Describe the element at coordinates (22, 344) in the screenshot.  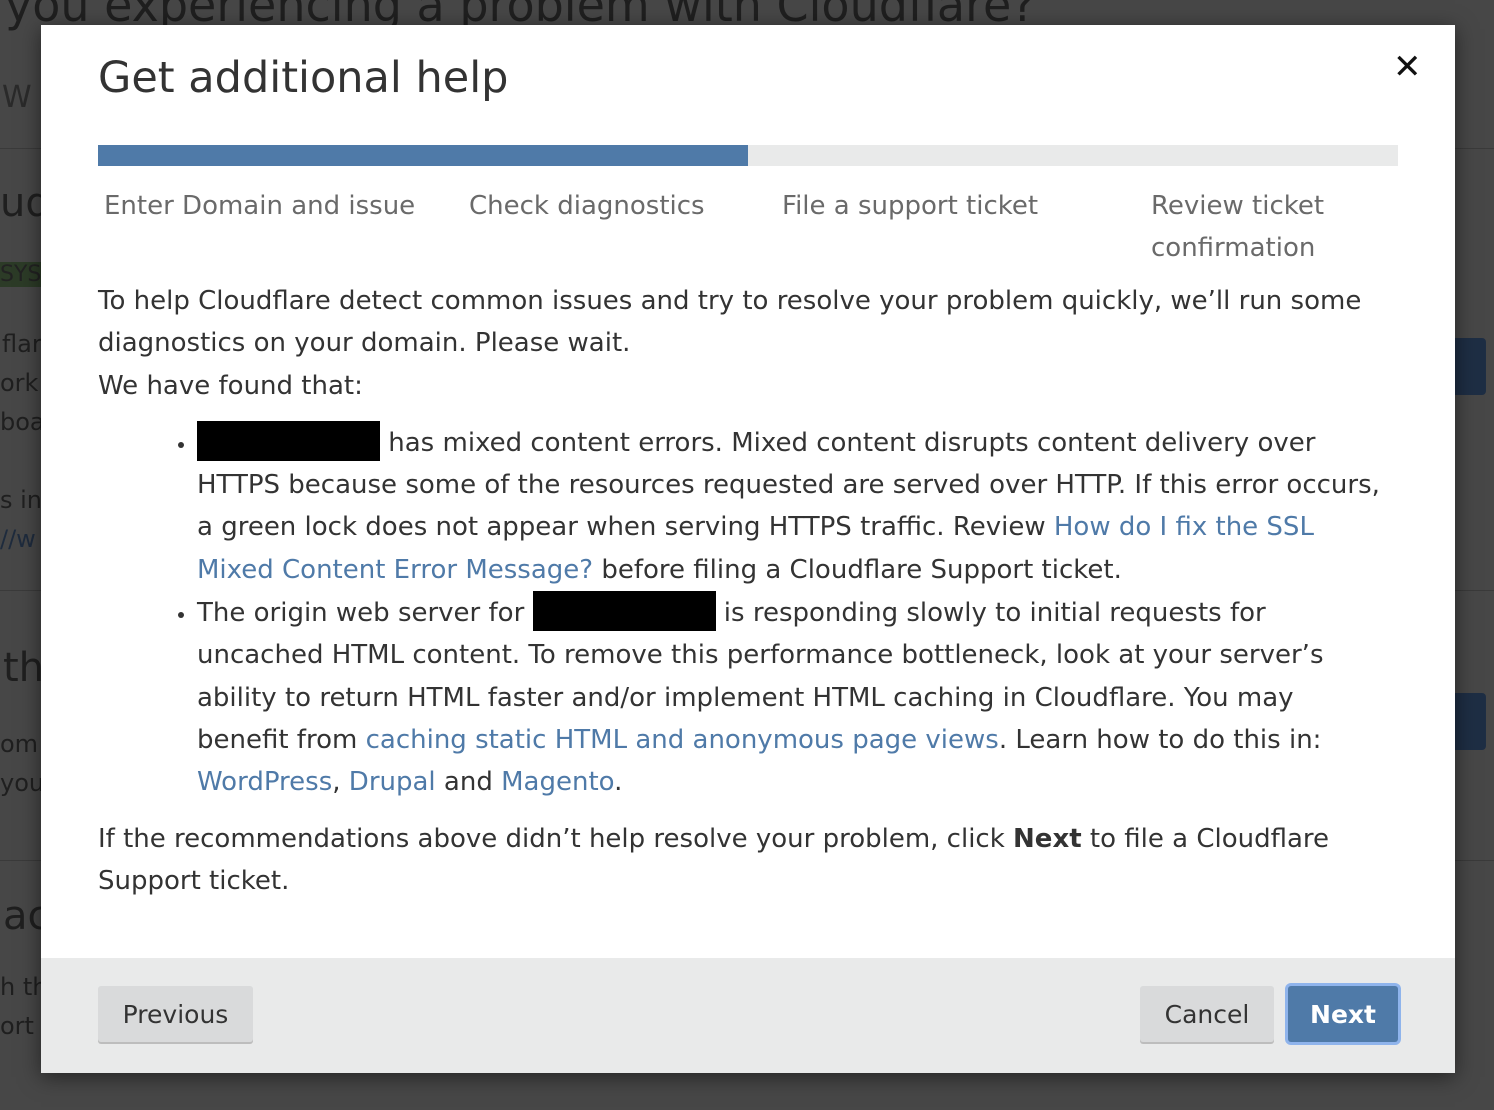
I see `bg-text: flar` at that location.